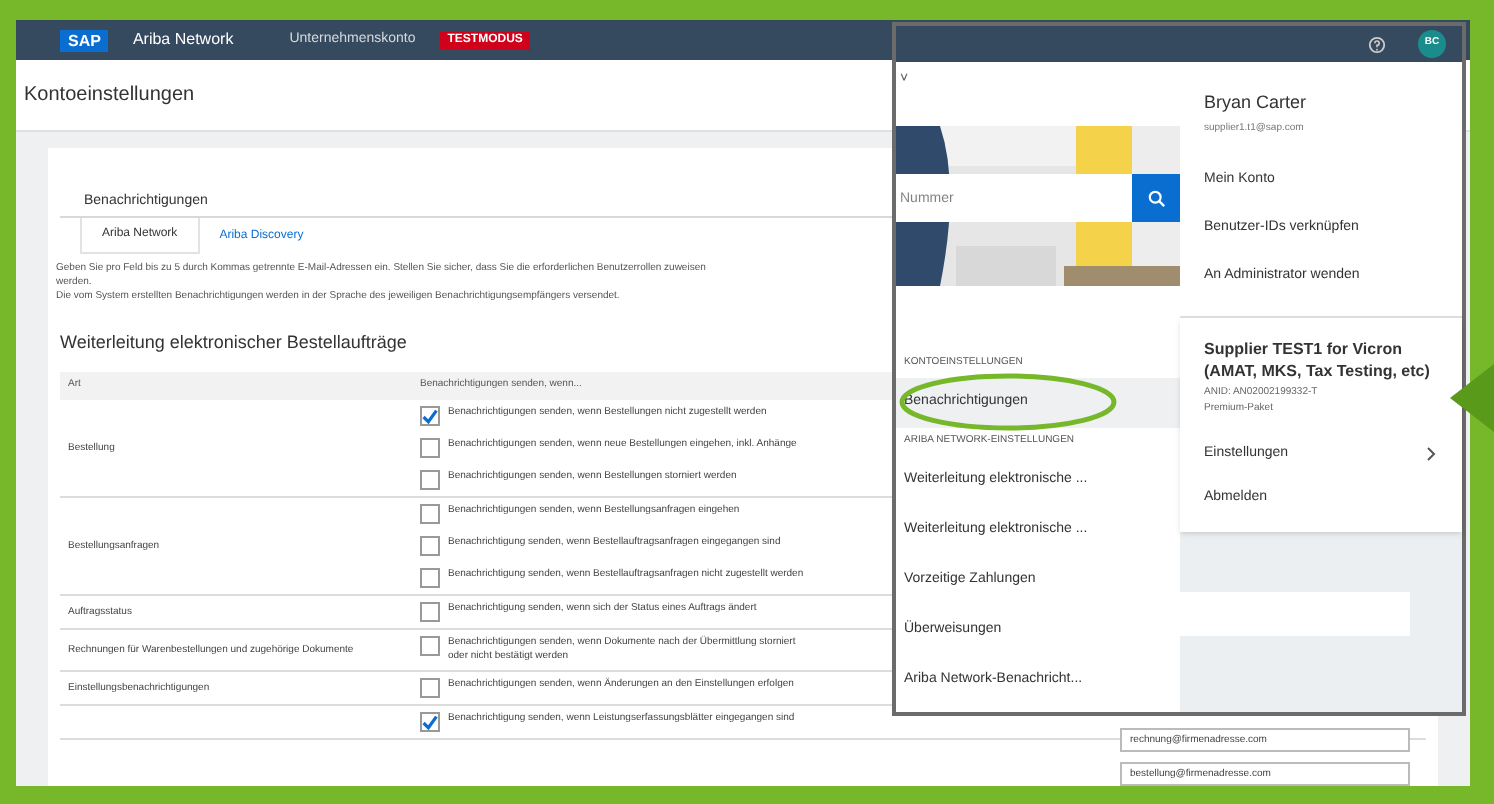 This screenshot has height=804, width=1494. I want to click on page-title: Kontoeinstellungen, so click(109, 96).